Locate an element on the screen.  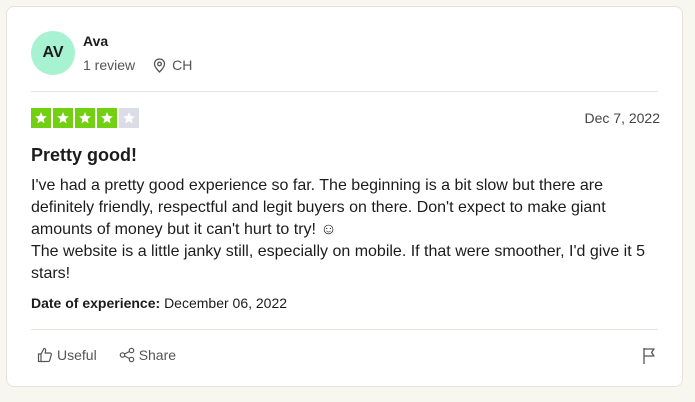
report-button is located at coordinates (649, 358).